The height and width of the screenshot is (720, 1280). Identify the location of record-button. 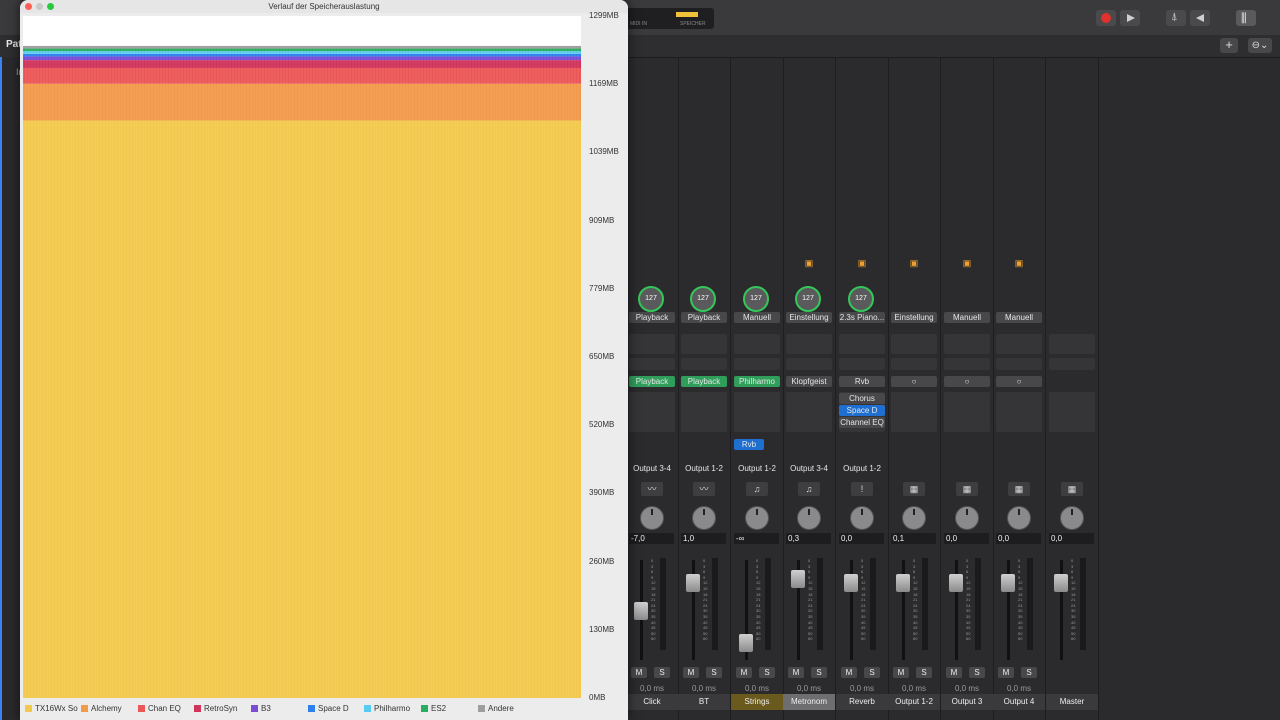
(1106, 18).